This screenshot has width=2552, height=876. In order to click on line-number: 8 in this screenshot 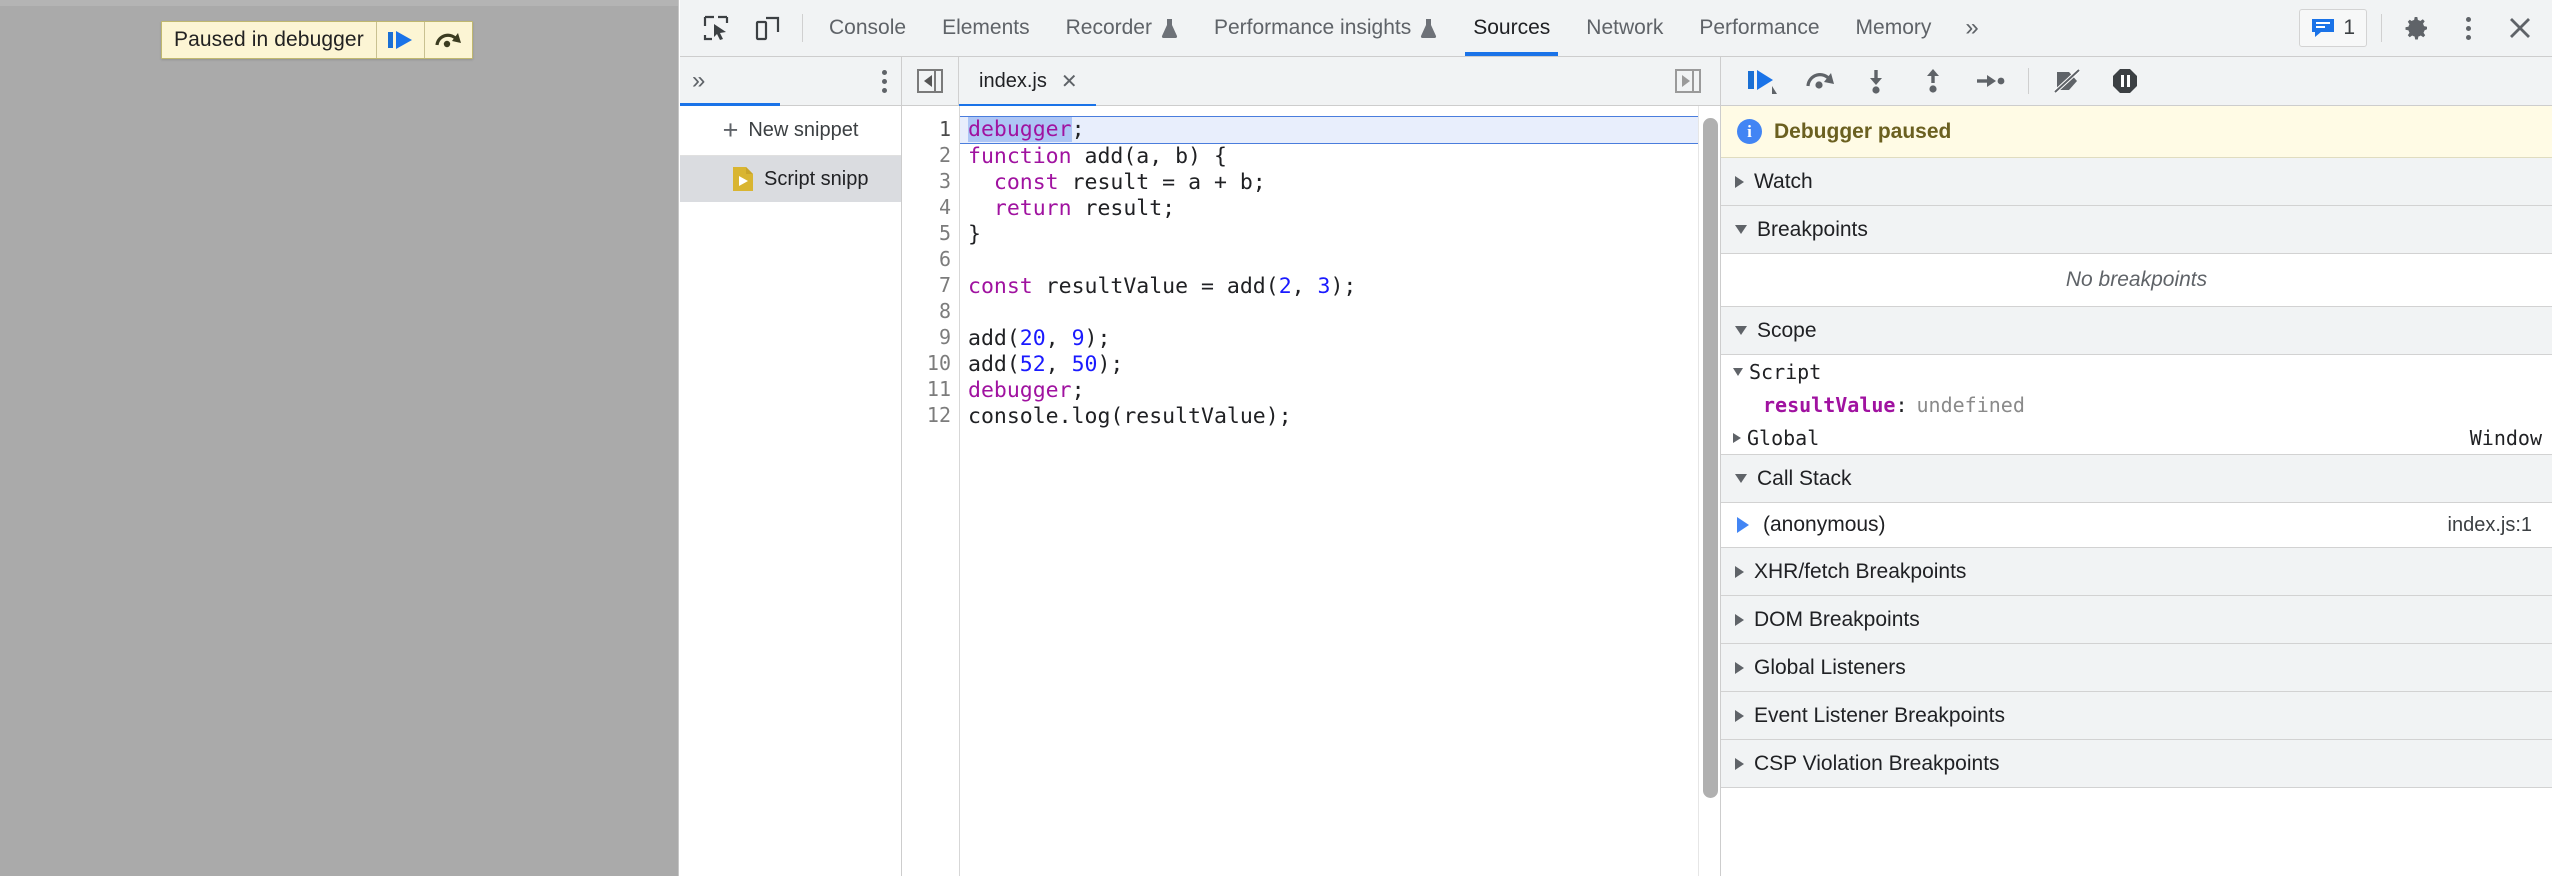, I will do `click(944, 311)`.